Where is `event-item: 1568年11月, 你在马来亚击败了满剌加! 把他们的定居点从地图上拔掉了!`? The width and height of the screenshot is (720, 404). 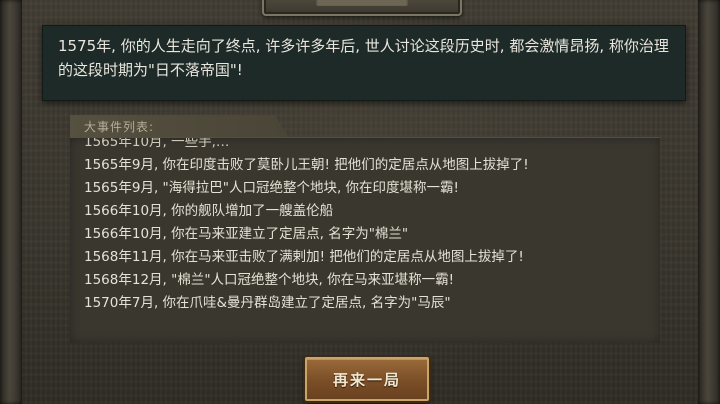 event-item: 1568年11月, 你在马来亚击败了满剌加! 把他们的定居点从地图上拔掉了! is located at coordinates (304, 257).